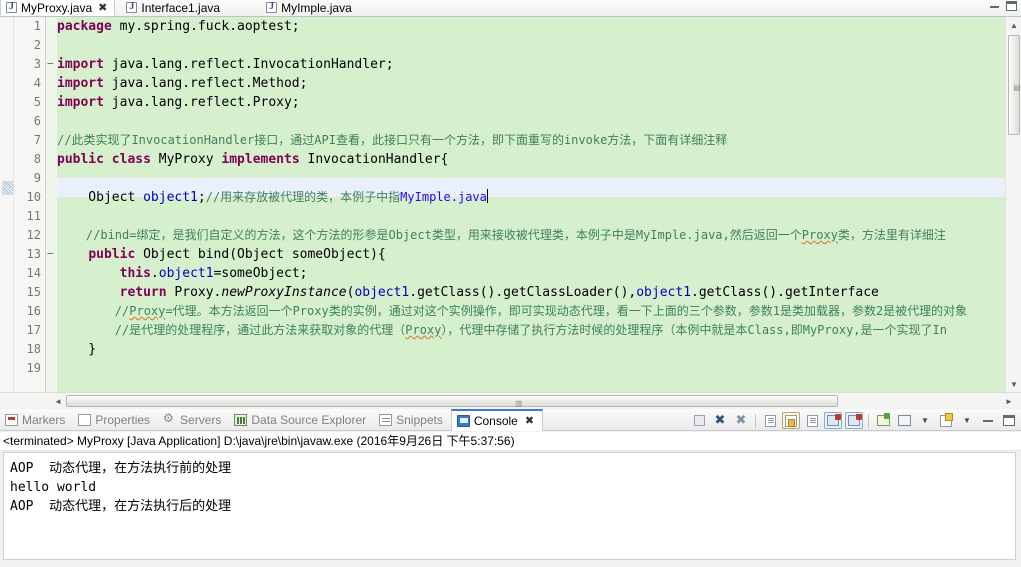 This screenshot has height=567, width=1021. Describe the element at coordinates (33, 311) in the screenshot. I see `line-number: 16` at that location.